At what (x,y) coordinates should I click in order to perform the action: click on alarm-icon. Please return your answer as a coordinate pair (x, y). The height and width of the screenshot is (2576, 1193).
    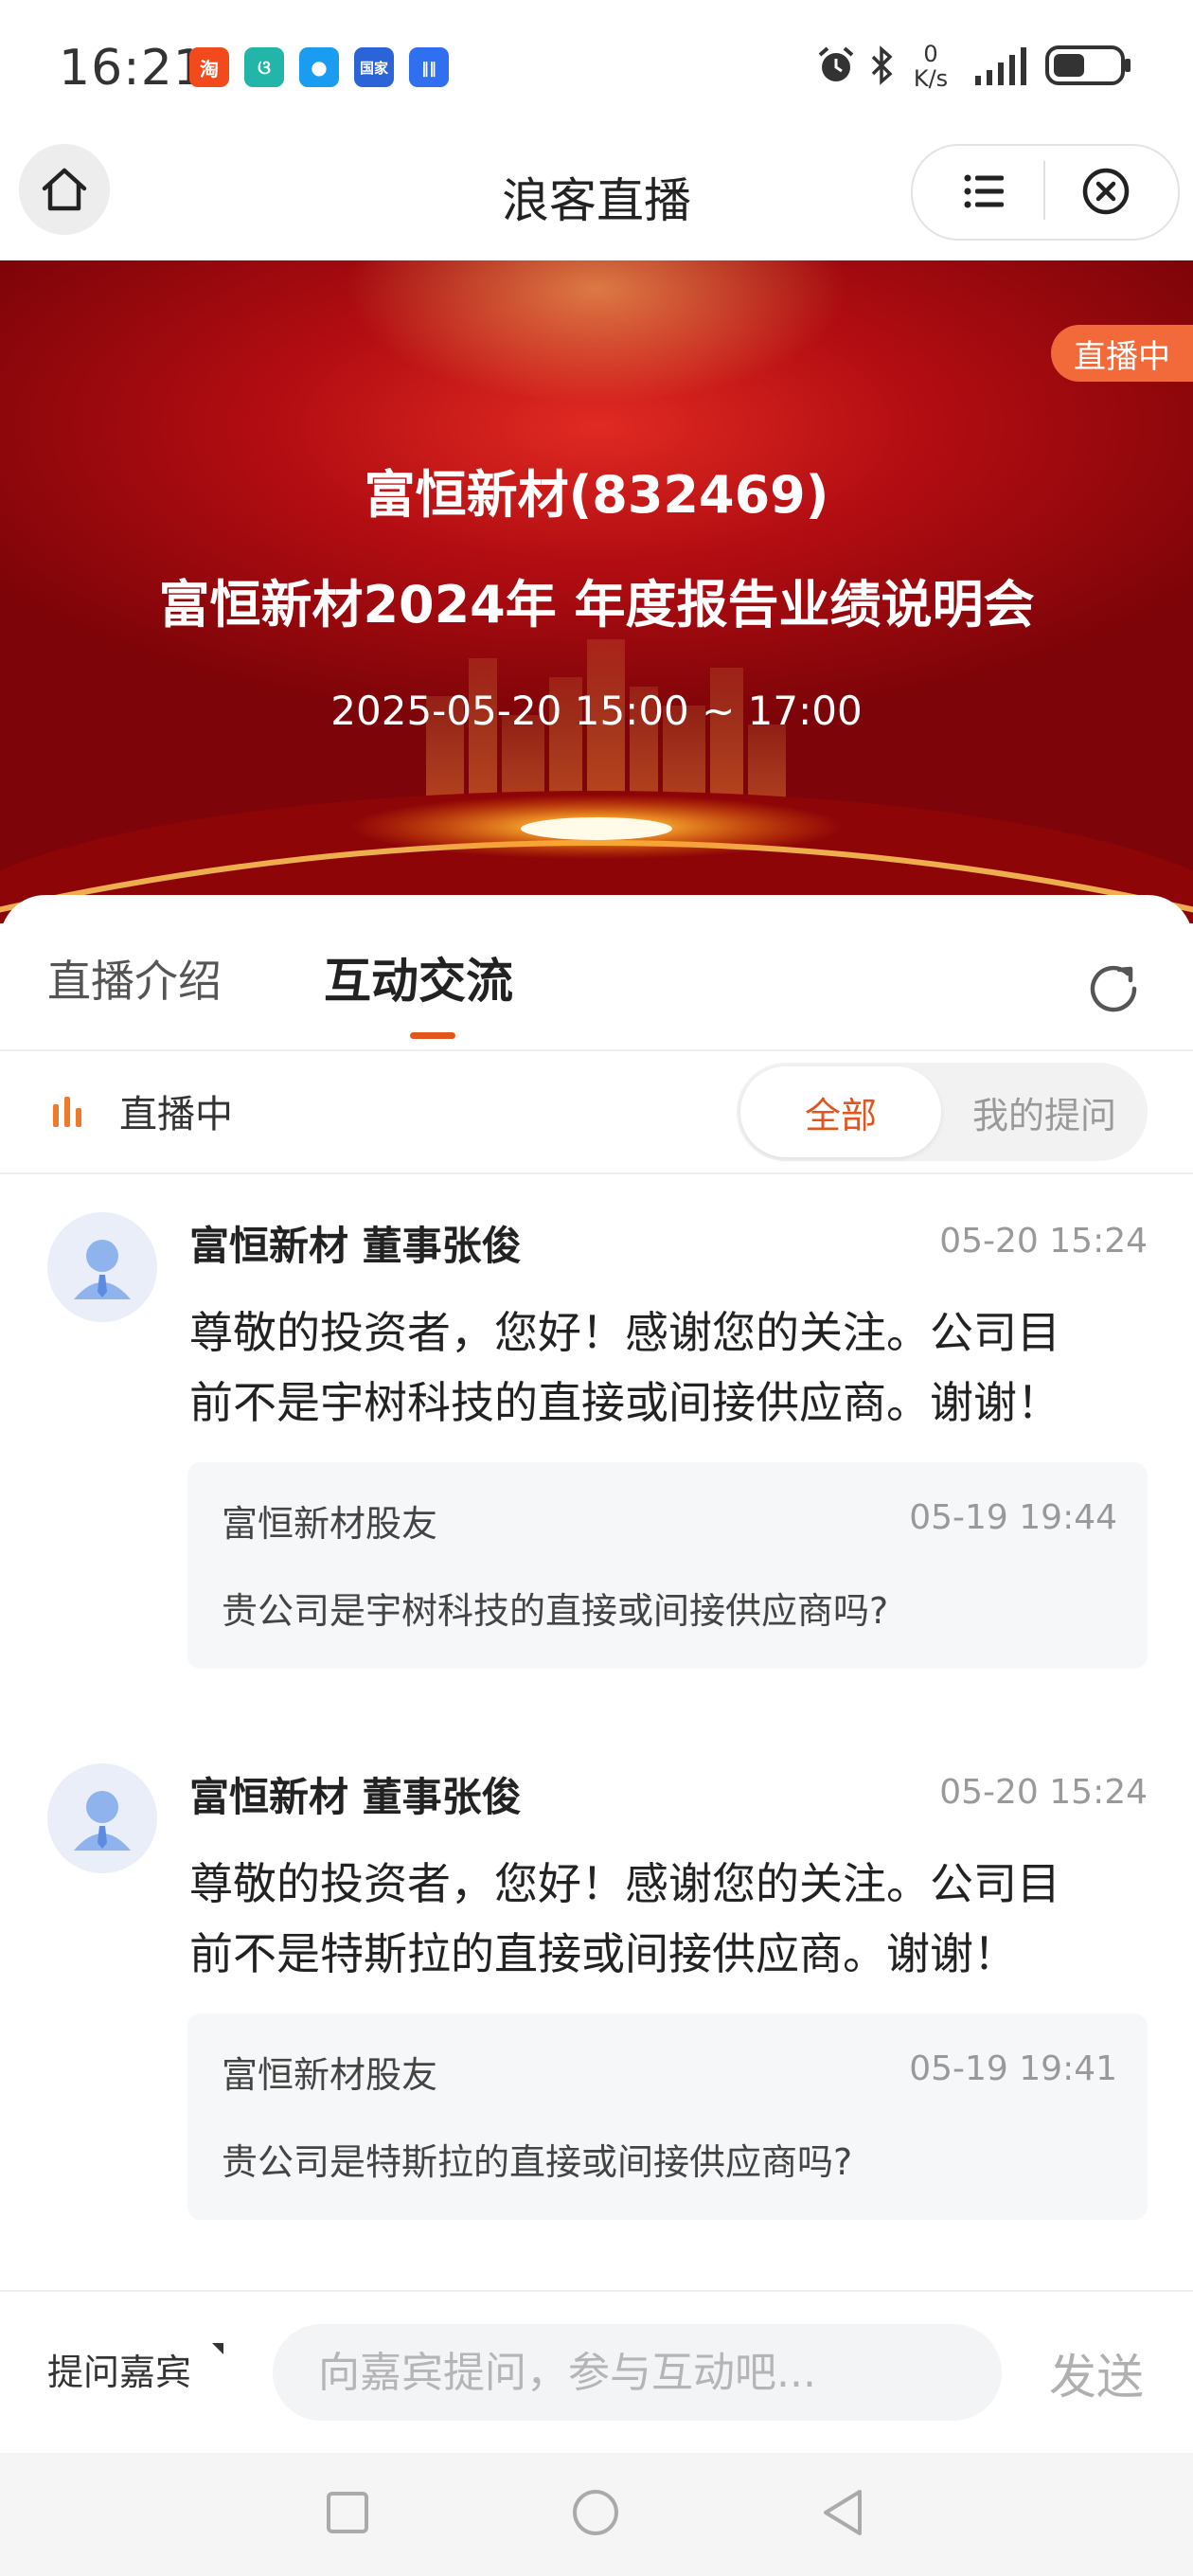
    Looking at the image, I should click on (836, 63).